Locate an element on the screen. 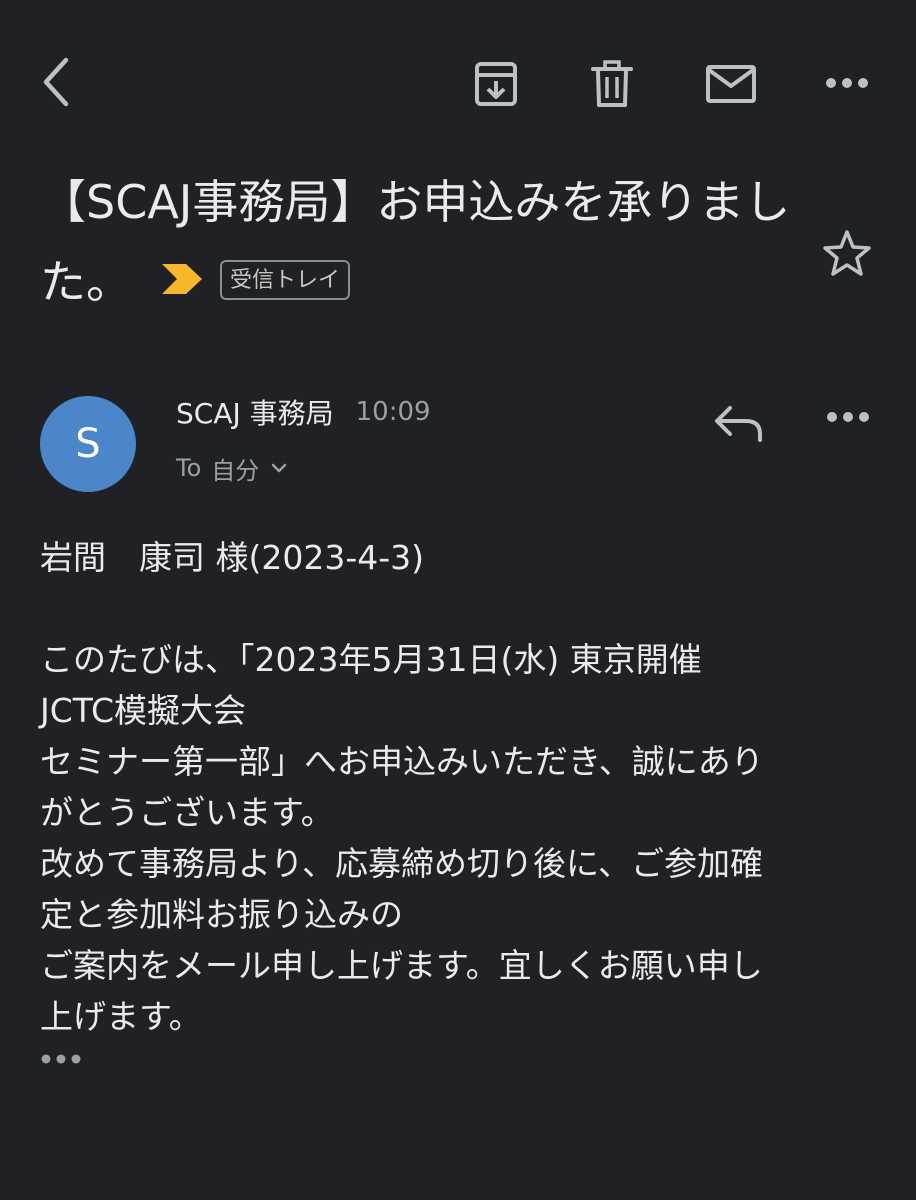 The width and height of the screenshot is (916, 1200). to-label: To is located at coordinates (189, 468).